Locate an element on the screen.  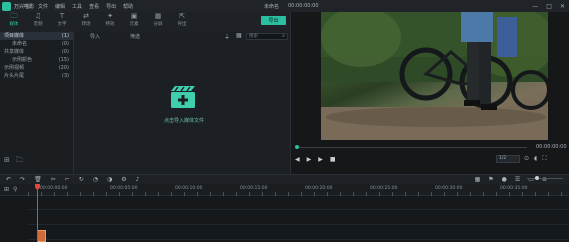
tab-effects: ✦ 特效 is located at coordinates (110, 22).